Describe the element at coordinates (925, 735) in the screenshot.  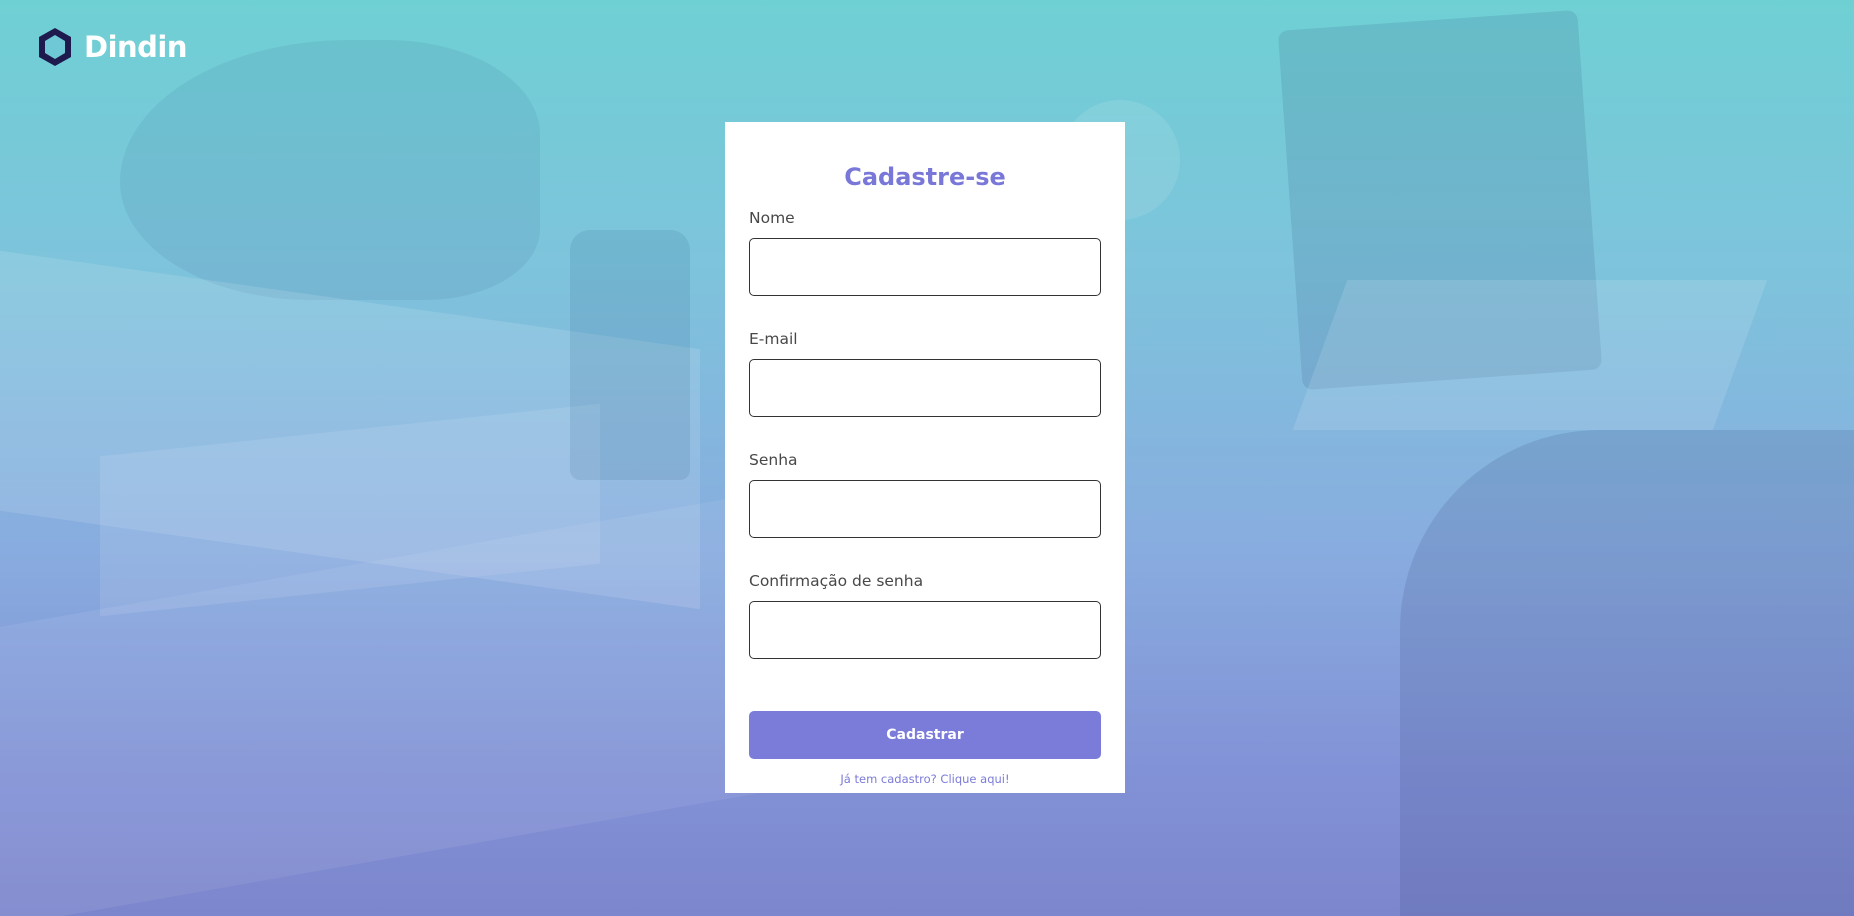
I see `signup-button: Cadastrar` at that location.